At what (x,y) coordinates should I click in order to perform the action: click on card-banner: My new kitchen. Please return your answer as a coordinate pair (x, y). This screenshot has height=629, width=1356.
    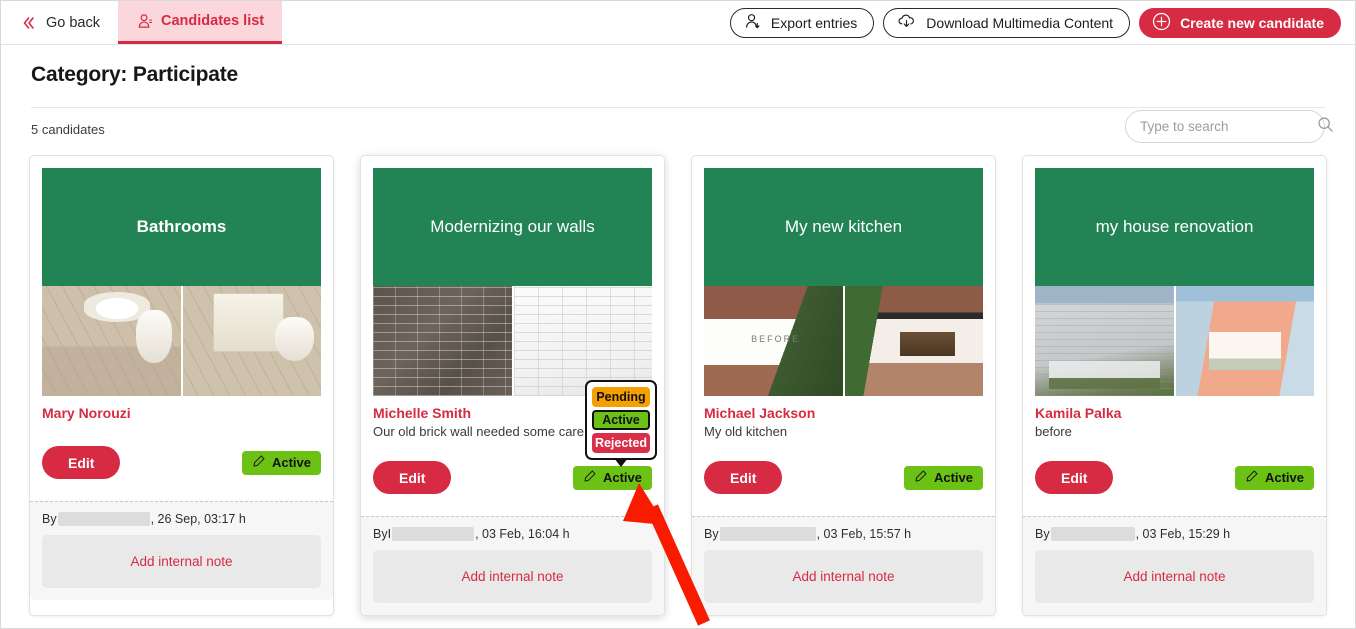
    Looking at the image, I should click on (843, 227).